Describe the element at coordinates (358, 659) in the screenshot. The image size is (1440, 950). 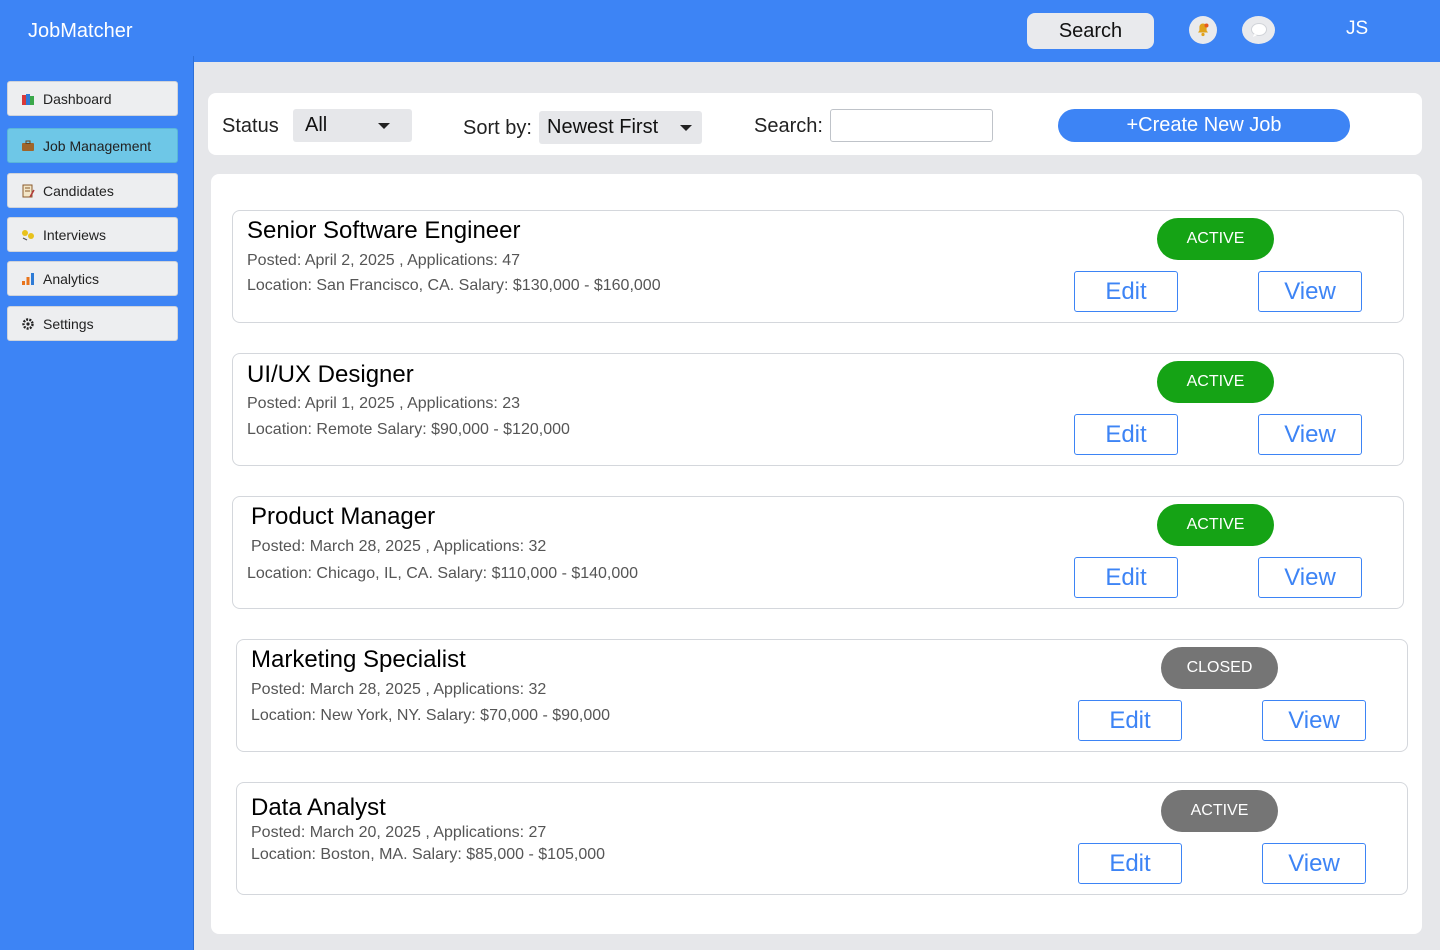
I see `job-title: Marketing Specialist` at that location.